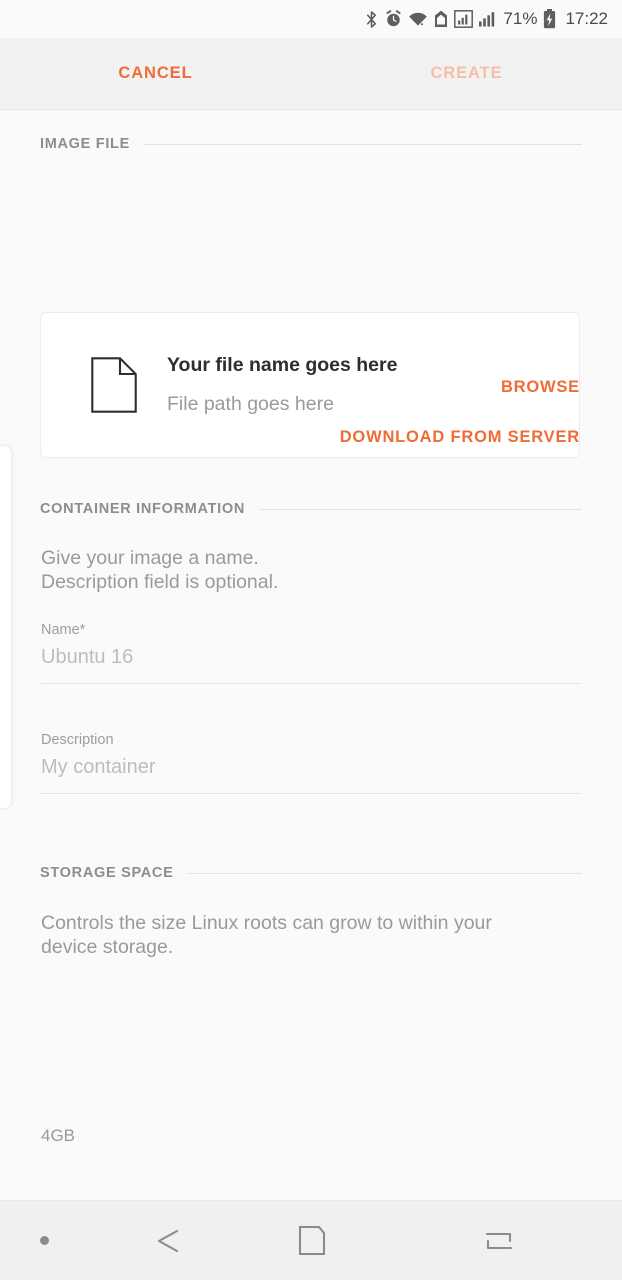  I want to click on dot-indicator-icon, so click(44, 1240).